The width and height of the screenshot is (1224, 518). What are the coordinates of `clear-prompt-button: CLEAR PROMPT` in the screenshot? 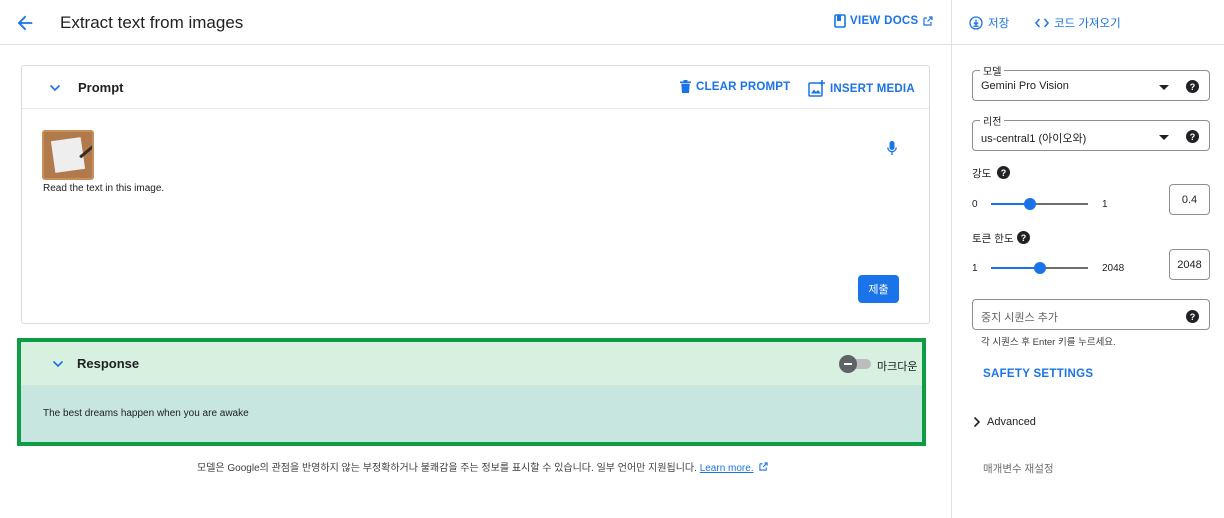 It's located at (735, 86).